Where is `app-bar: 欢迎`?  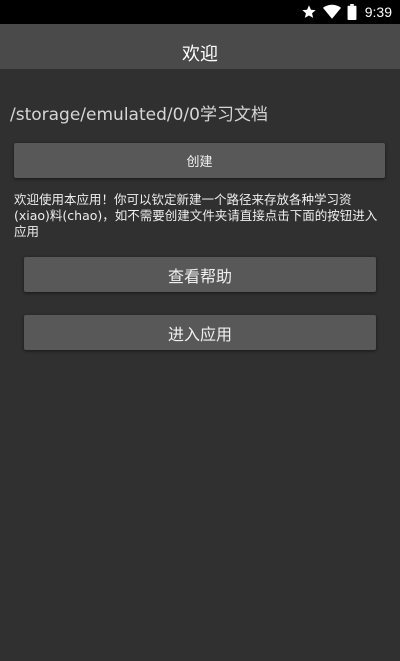 app-bar: 欢迎 is located at coordinates (200, 46).